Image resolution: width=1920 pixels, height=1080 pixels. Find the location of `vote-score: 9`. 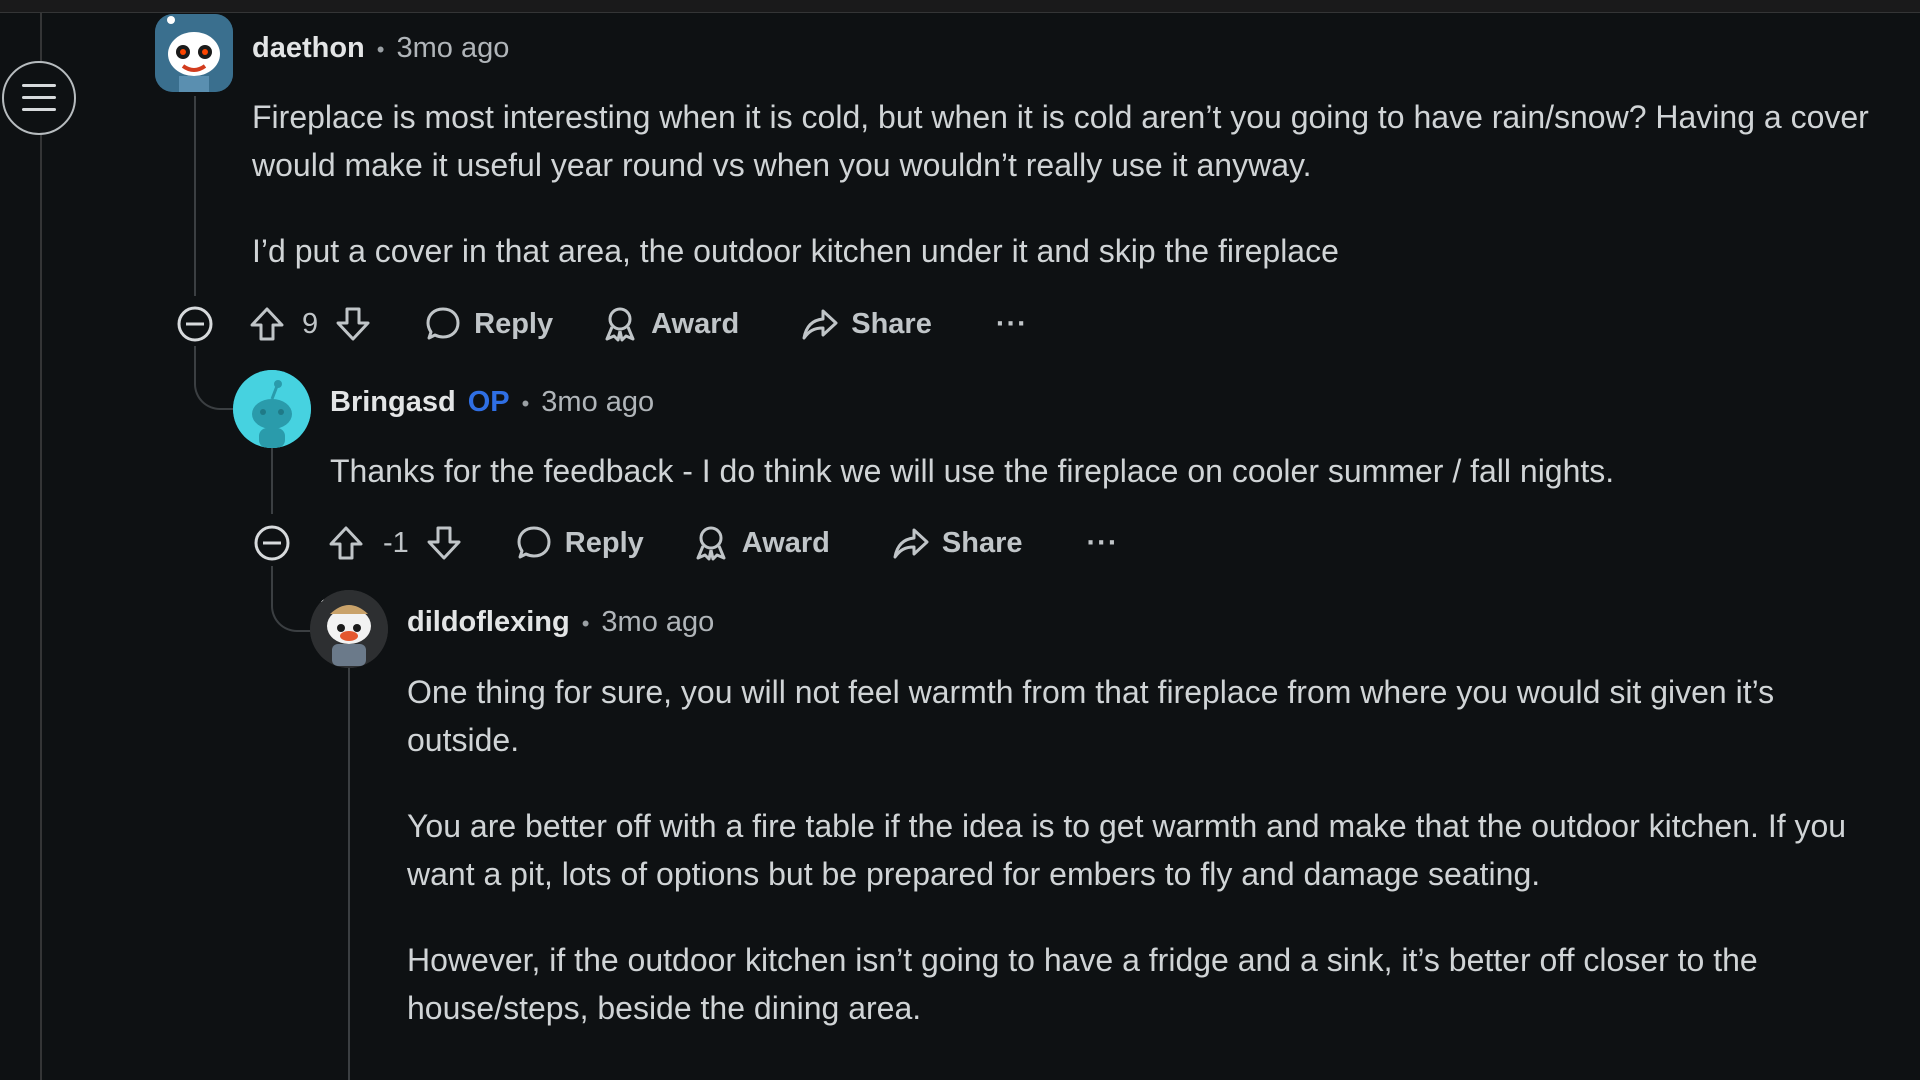

vote-score: 9 is located at coordinates (310, 323).